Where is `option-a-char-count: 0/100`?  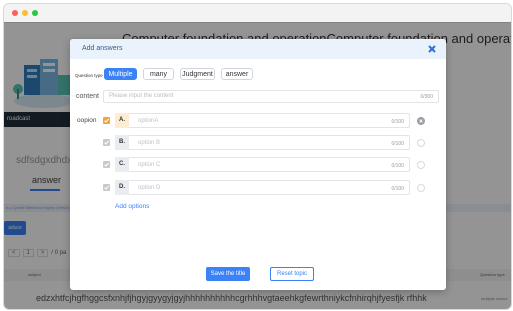
option-a-char-count: 0/100 is located at coordinates (397, 121).